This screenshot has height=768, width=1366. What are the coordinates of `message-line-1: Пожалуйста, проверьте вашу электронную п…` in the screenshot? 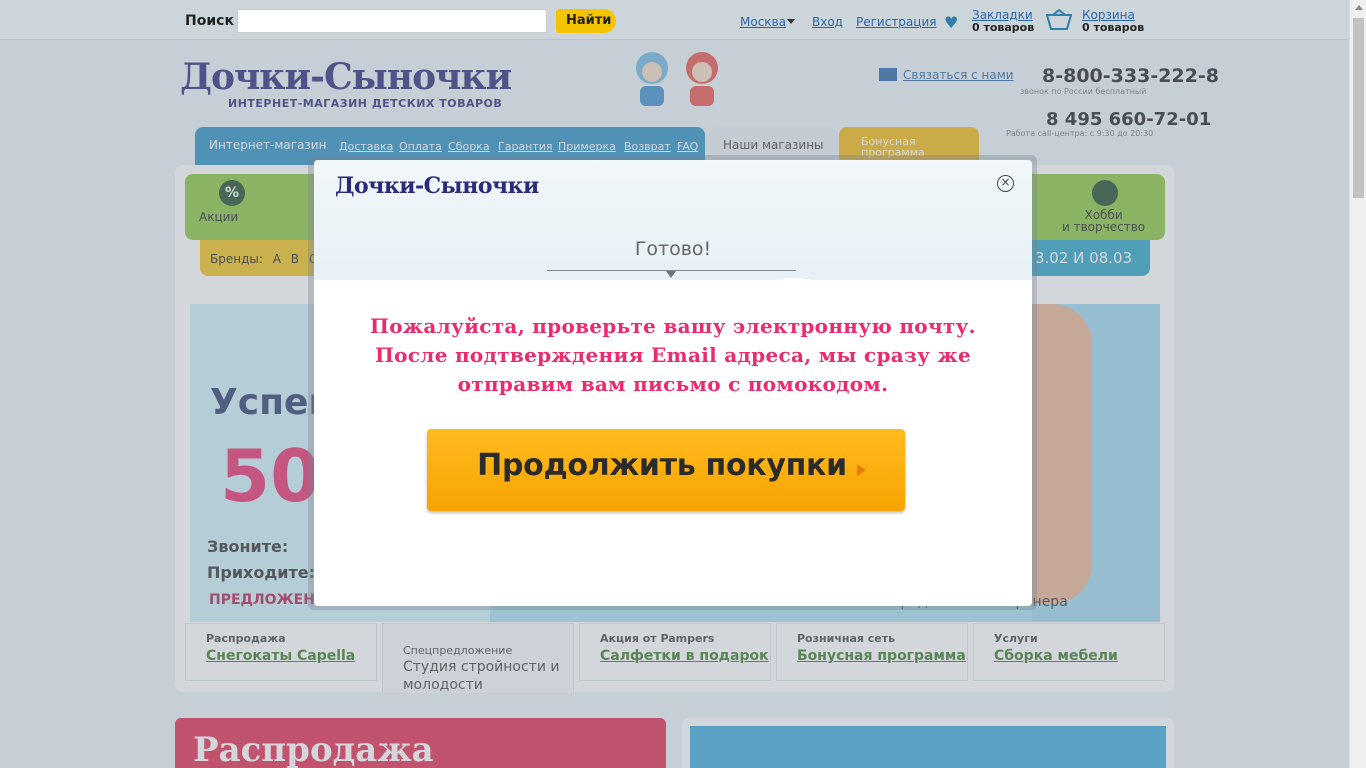 It's located at (673, 326).